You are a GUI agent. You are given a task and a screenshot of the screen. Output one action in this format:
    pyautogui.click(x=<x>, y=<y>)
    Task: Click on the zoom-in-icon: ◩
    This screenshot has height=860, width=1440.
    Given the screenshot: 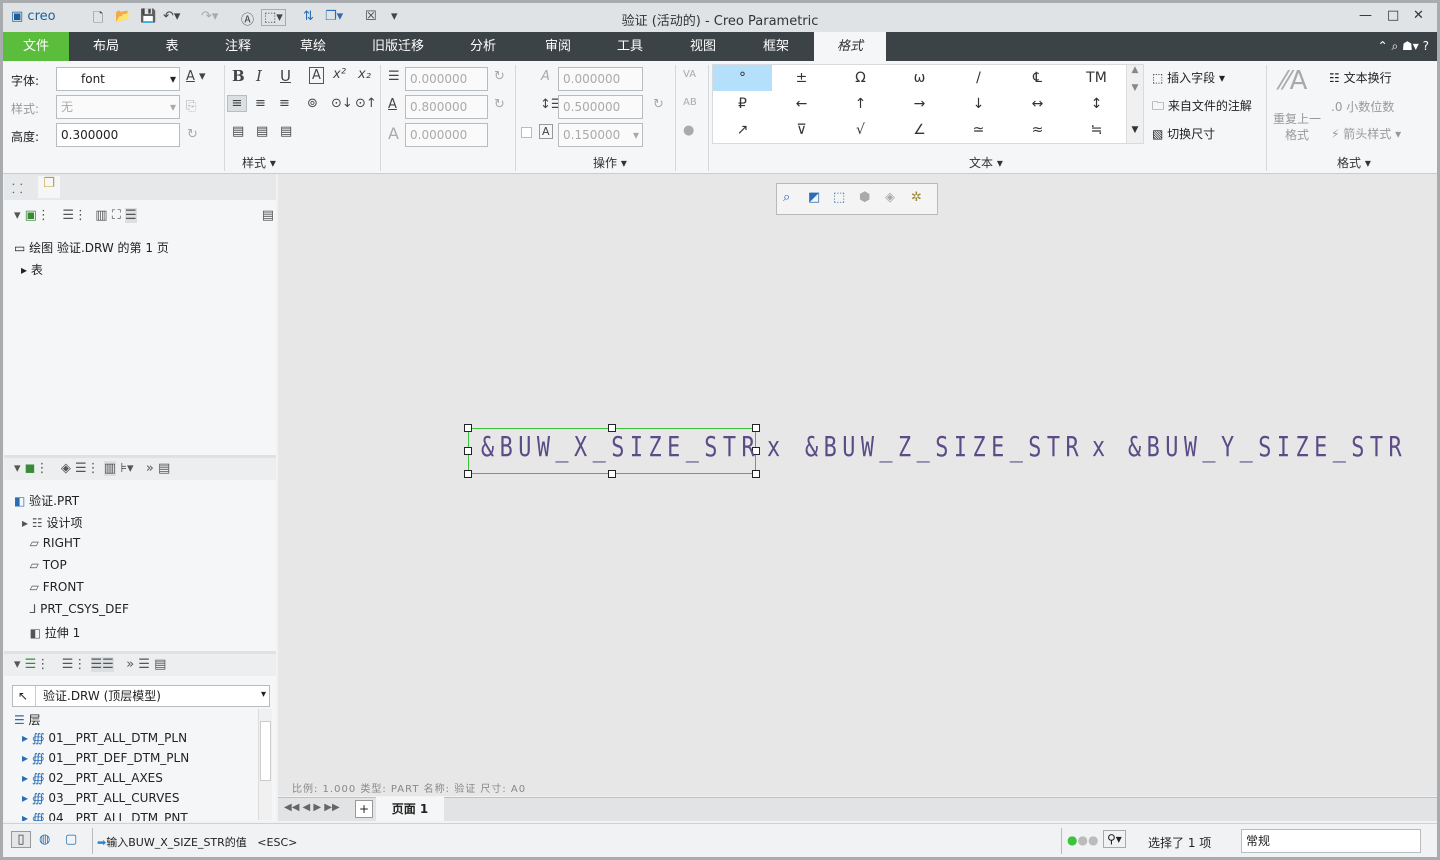 What is the action you would take?
    pyautogui.click(x=814, y=197)
    